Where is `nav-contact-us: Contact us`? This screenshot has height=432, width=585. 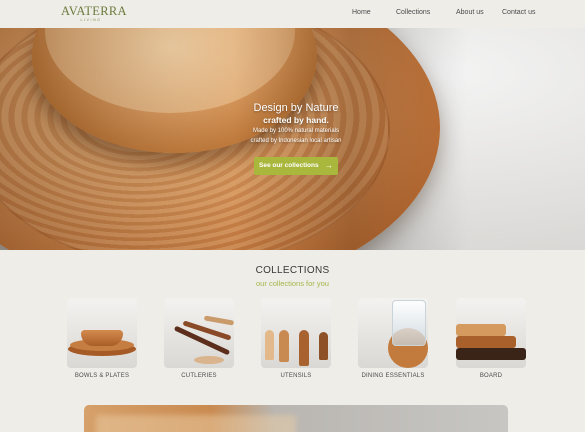 nav-contact-us: Contact us is located at coordinates (518, 12).